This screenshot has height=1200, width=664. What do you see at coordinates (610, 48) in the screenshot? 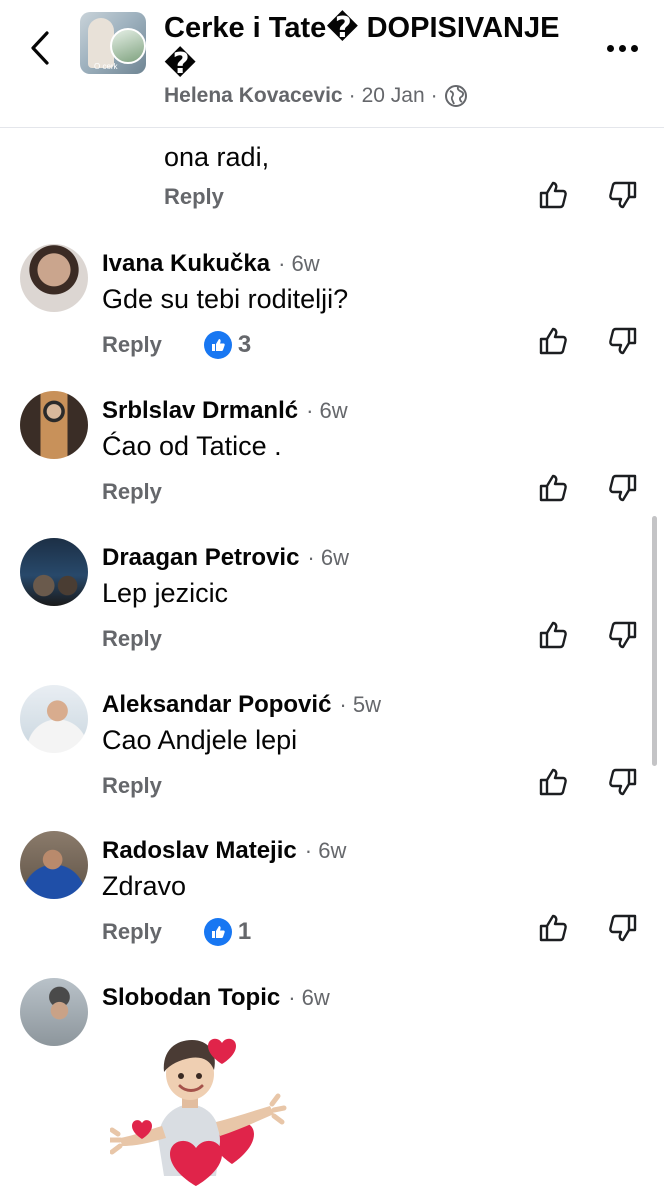
I see `more-icon` at bounding box center [610, 48].